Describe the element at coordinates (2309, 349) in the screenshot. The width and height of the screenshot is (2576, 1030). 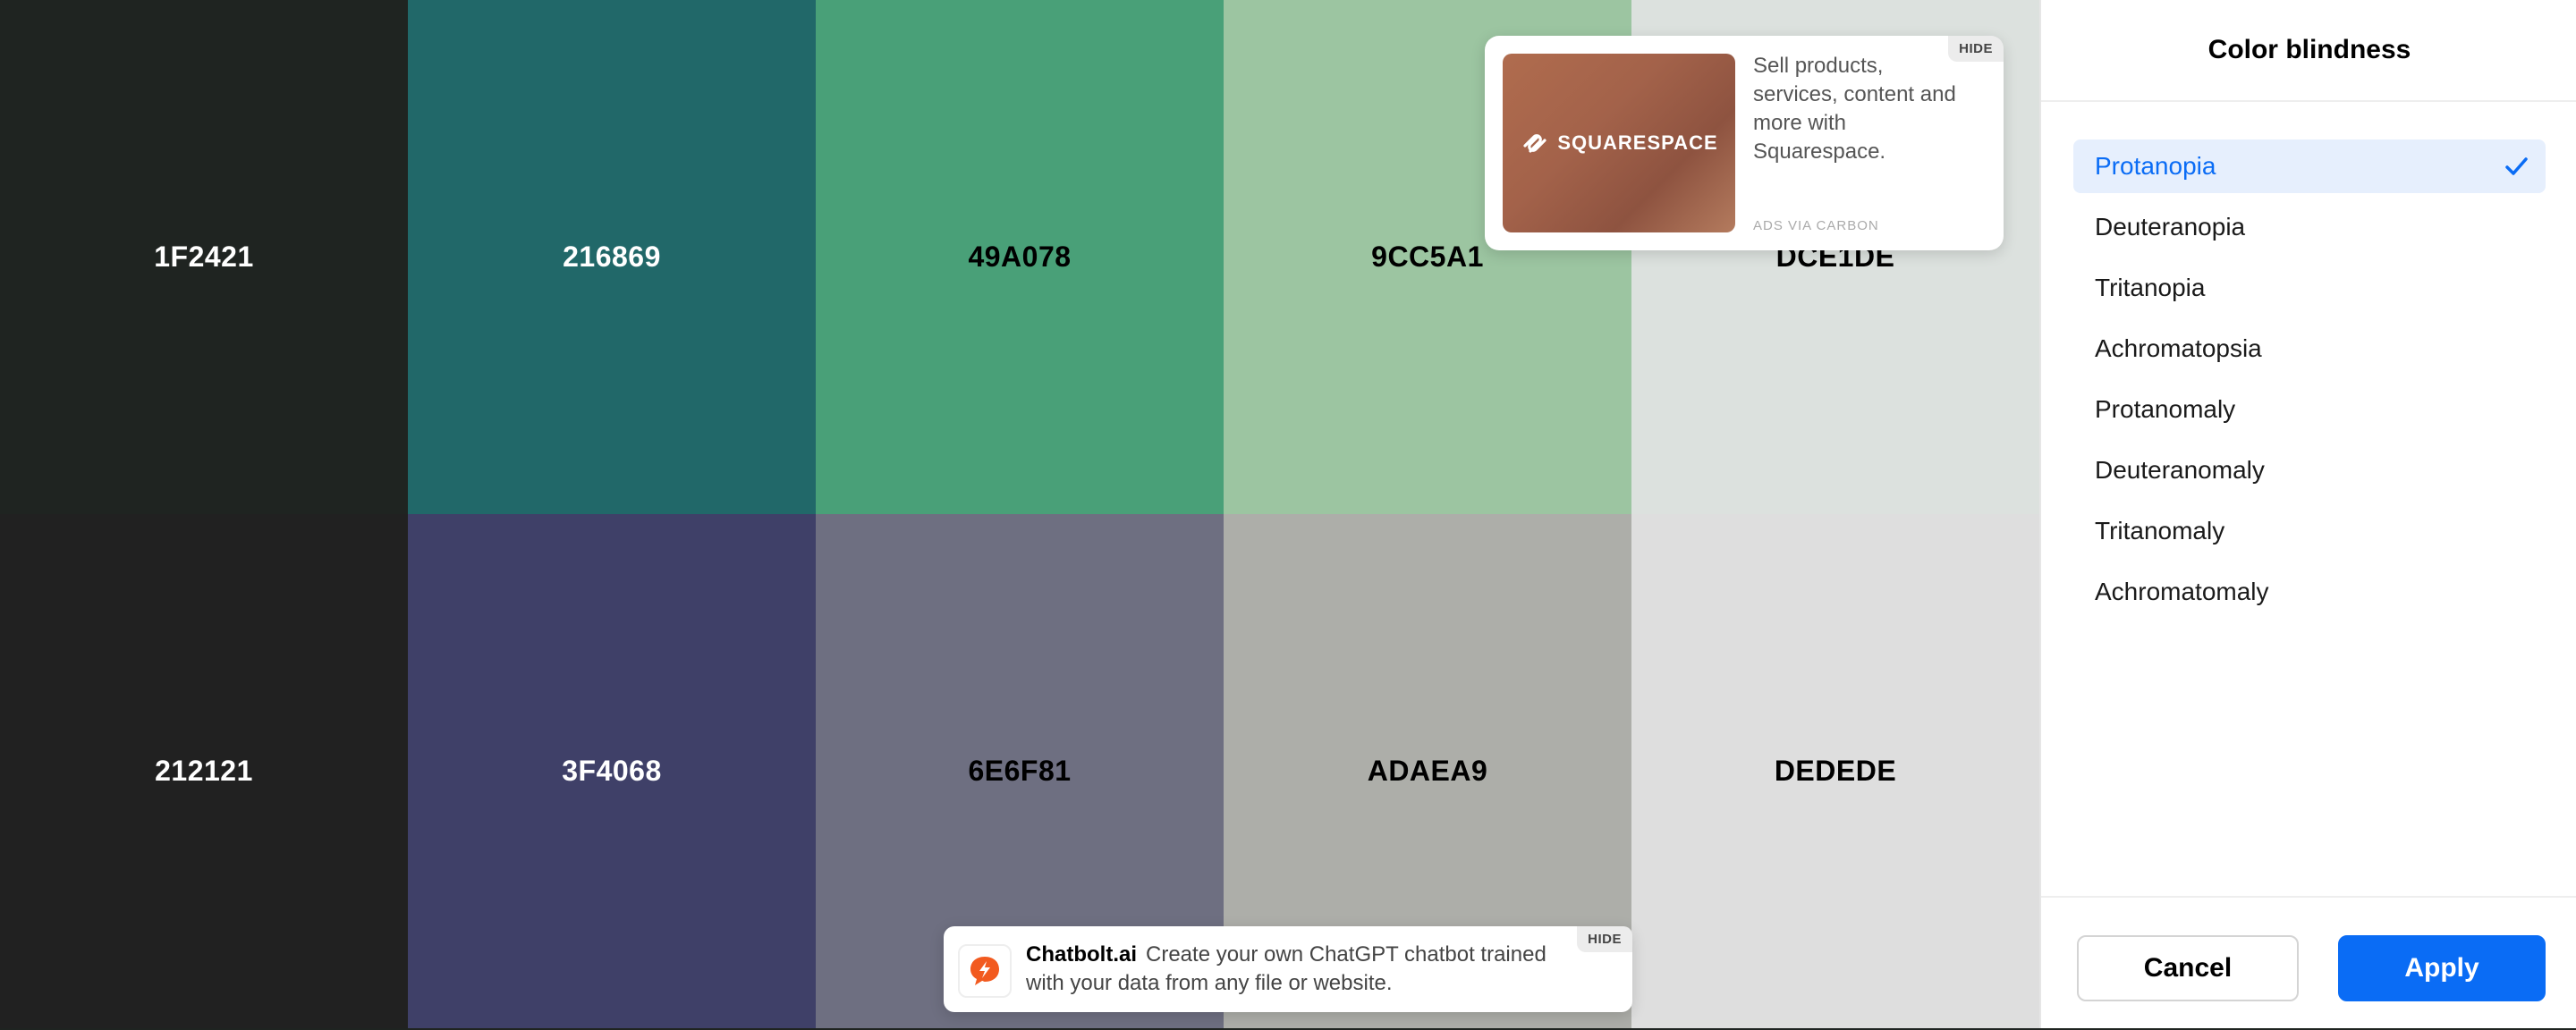
I see `option-achromatopsia: Achromatopsia` at that location.